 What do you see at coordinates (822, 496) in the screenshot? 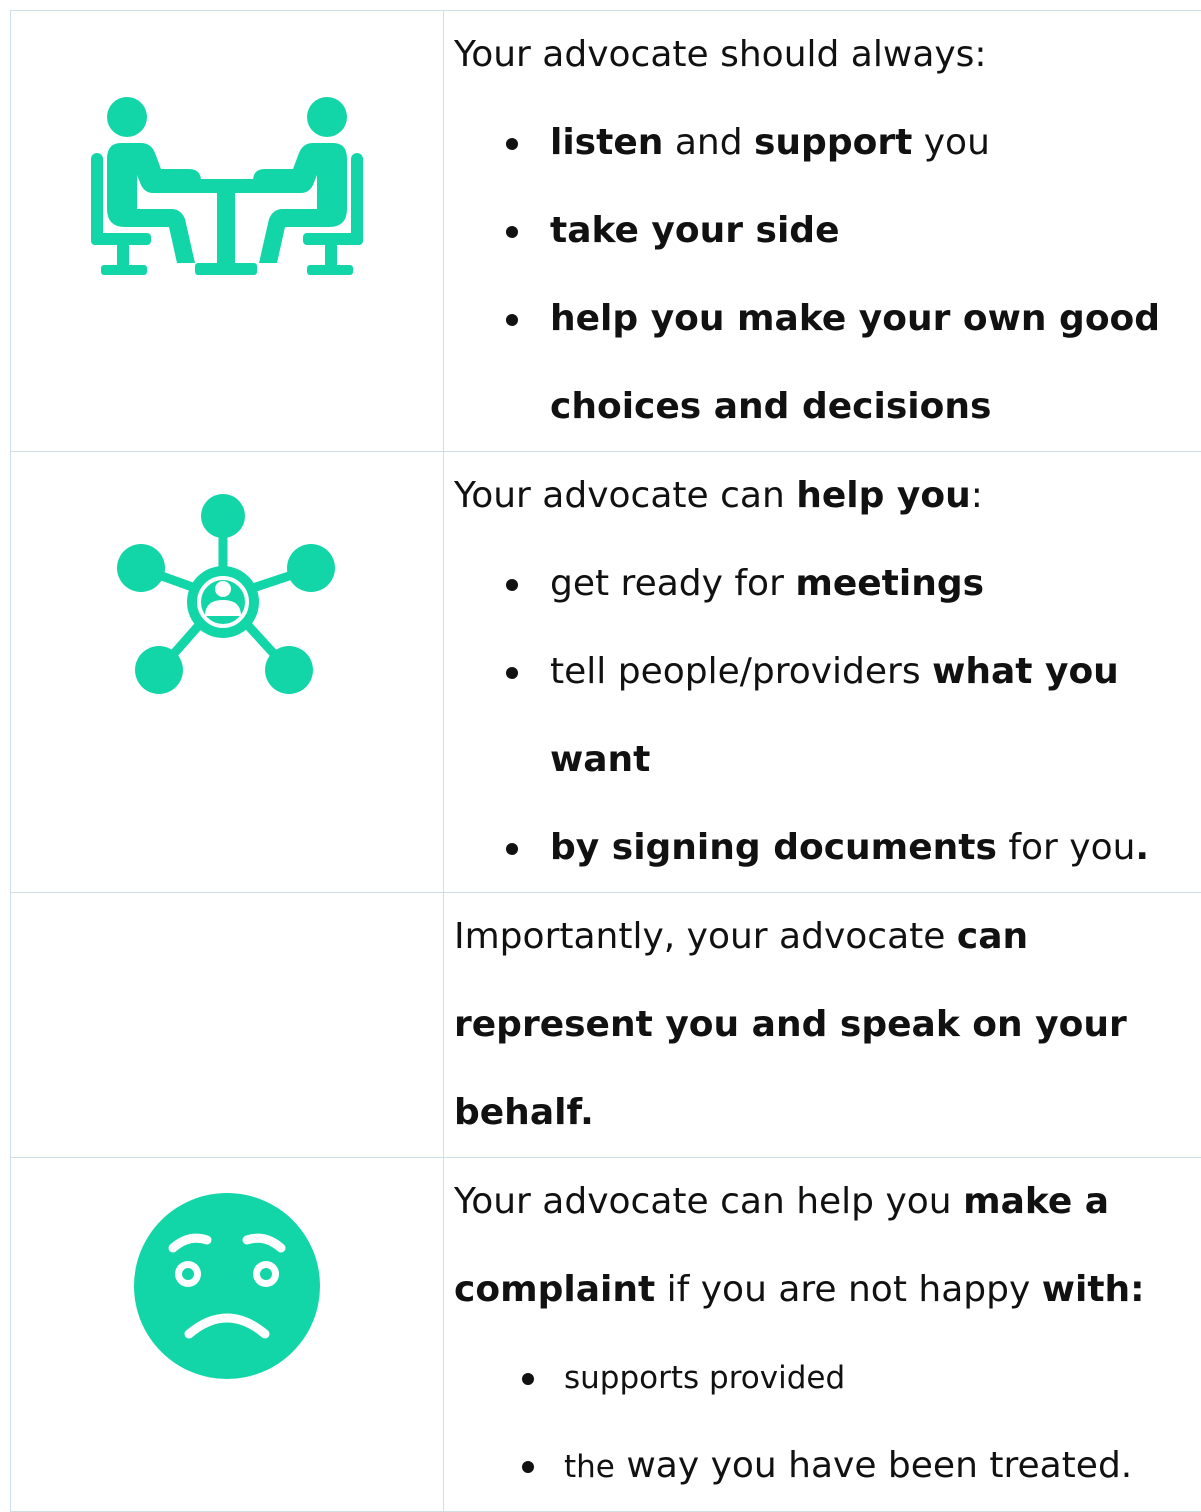
I see `row2-intro: Your advocate can help you:` at bounding box center [822, 496].